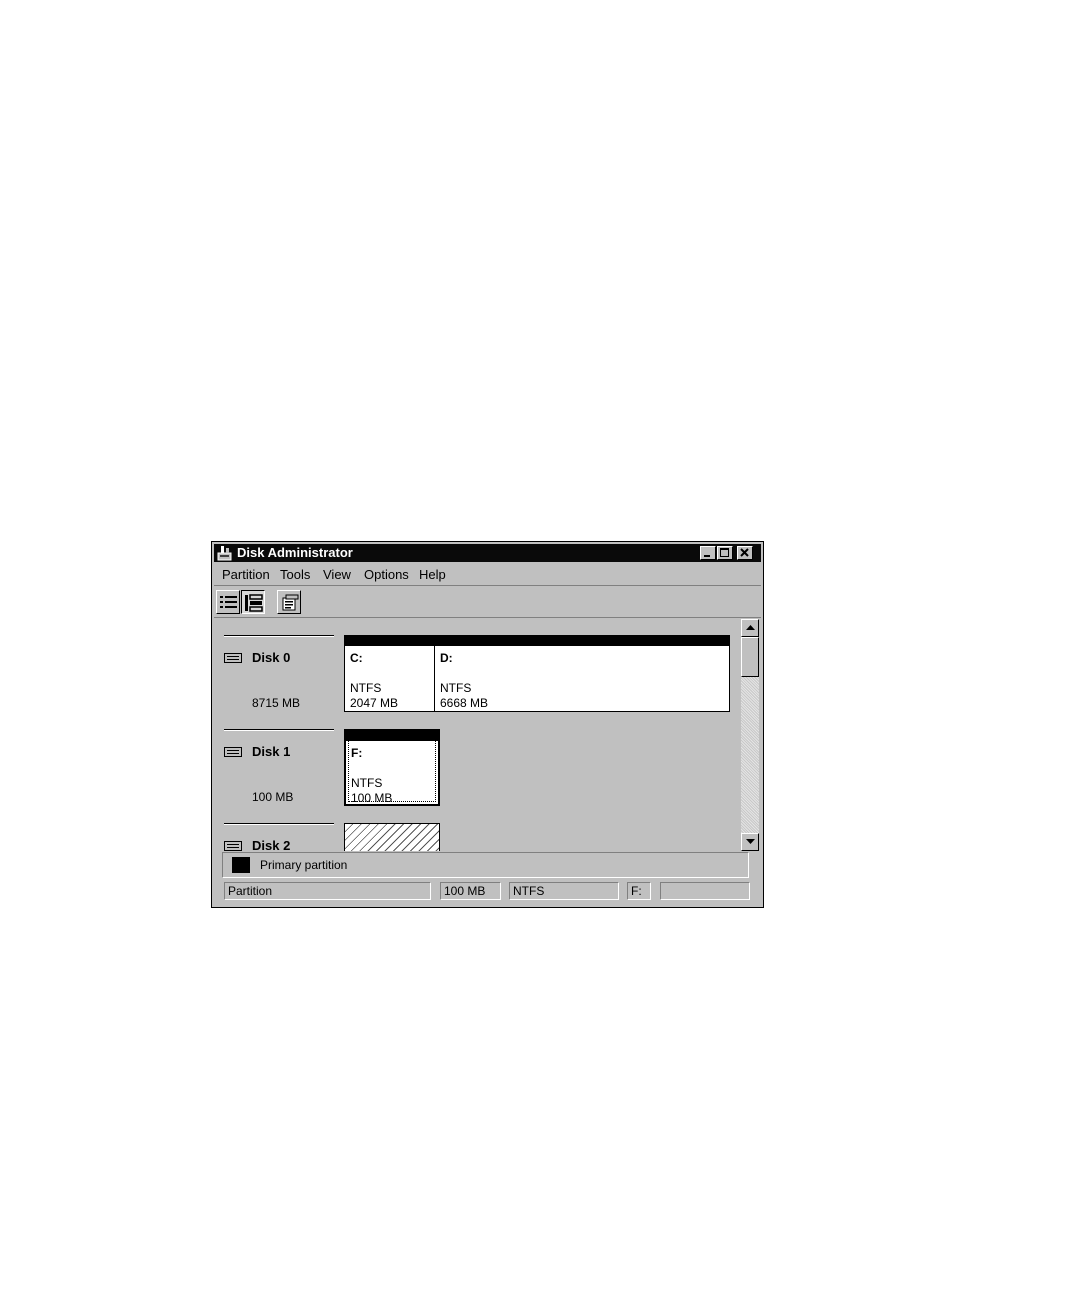 The width and height of the screenshot is (1080, 1296). What do you see at coordinates (487, 574) in the screenshot?
I see `menu-bar: Partition Tools View Options Help` at bounding box center [487, 574].